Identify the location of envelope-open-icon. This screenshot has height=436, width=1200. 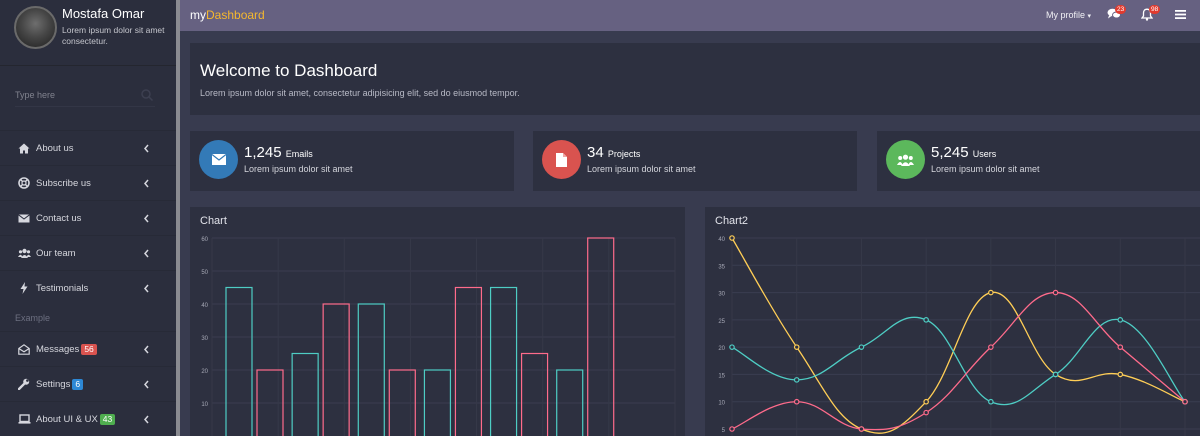
(24, 349).